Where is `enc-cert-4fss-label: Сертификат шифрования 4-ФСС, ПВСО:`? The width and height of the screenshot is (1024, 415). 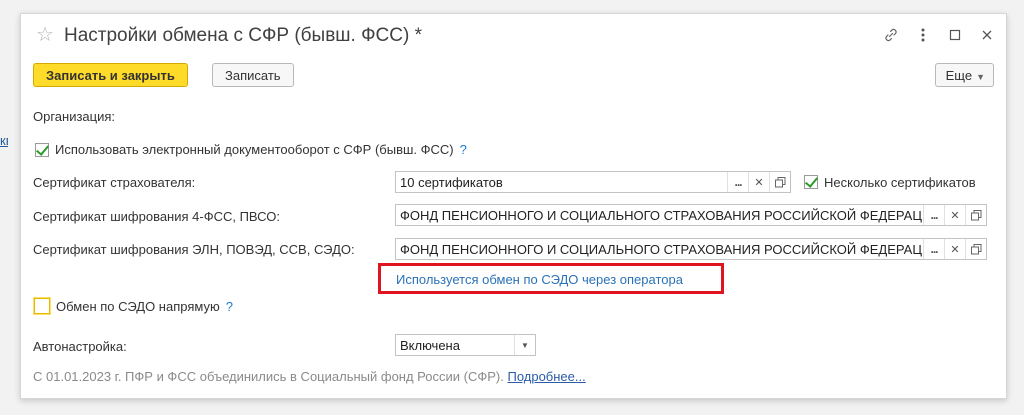 enc-cert-4fss-label: Сертификат шифрования 4-ФСС, ПВСО: is located at coordinates (156, 216).